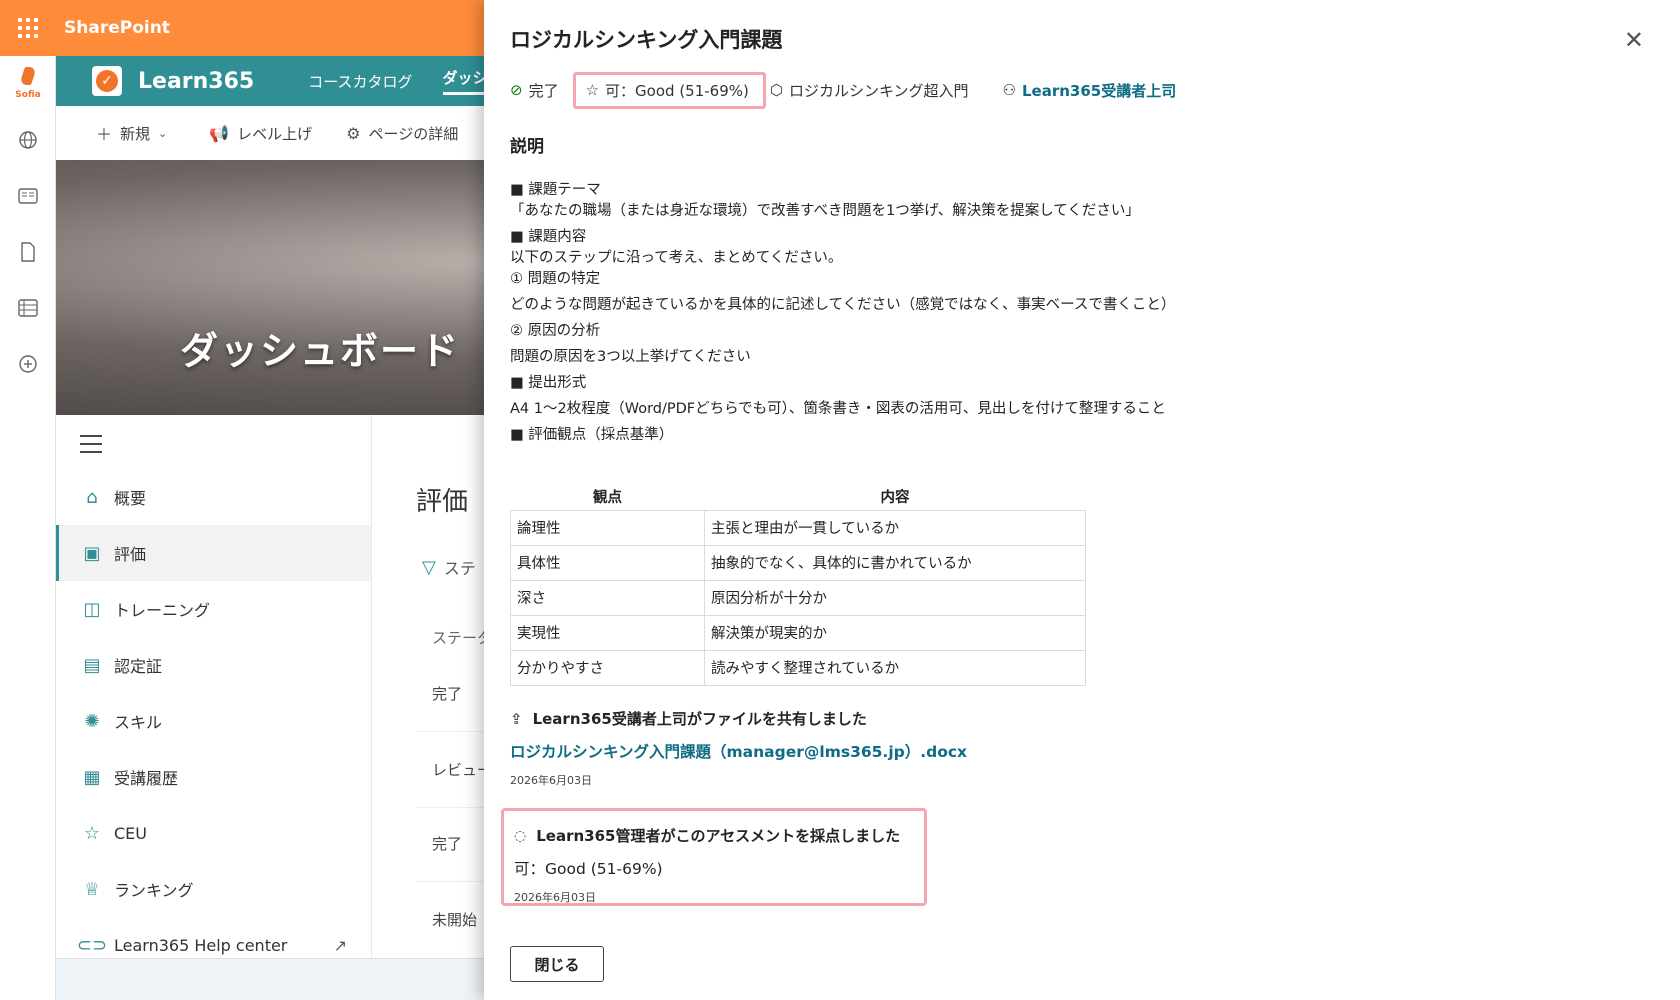  What do you see at coordinates (402, 133) in the screenshot?
I see `page-details-button: ⚙ ページの詳細` at bounding box center [402, 133].